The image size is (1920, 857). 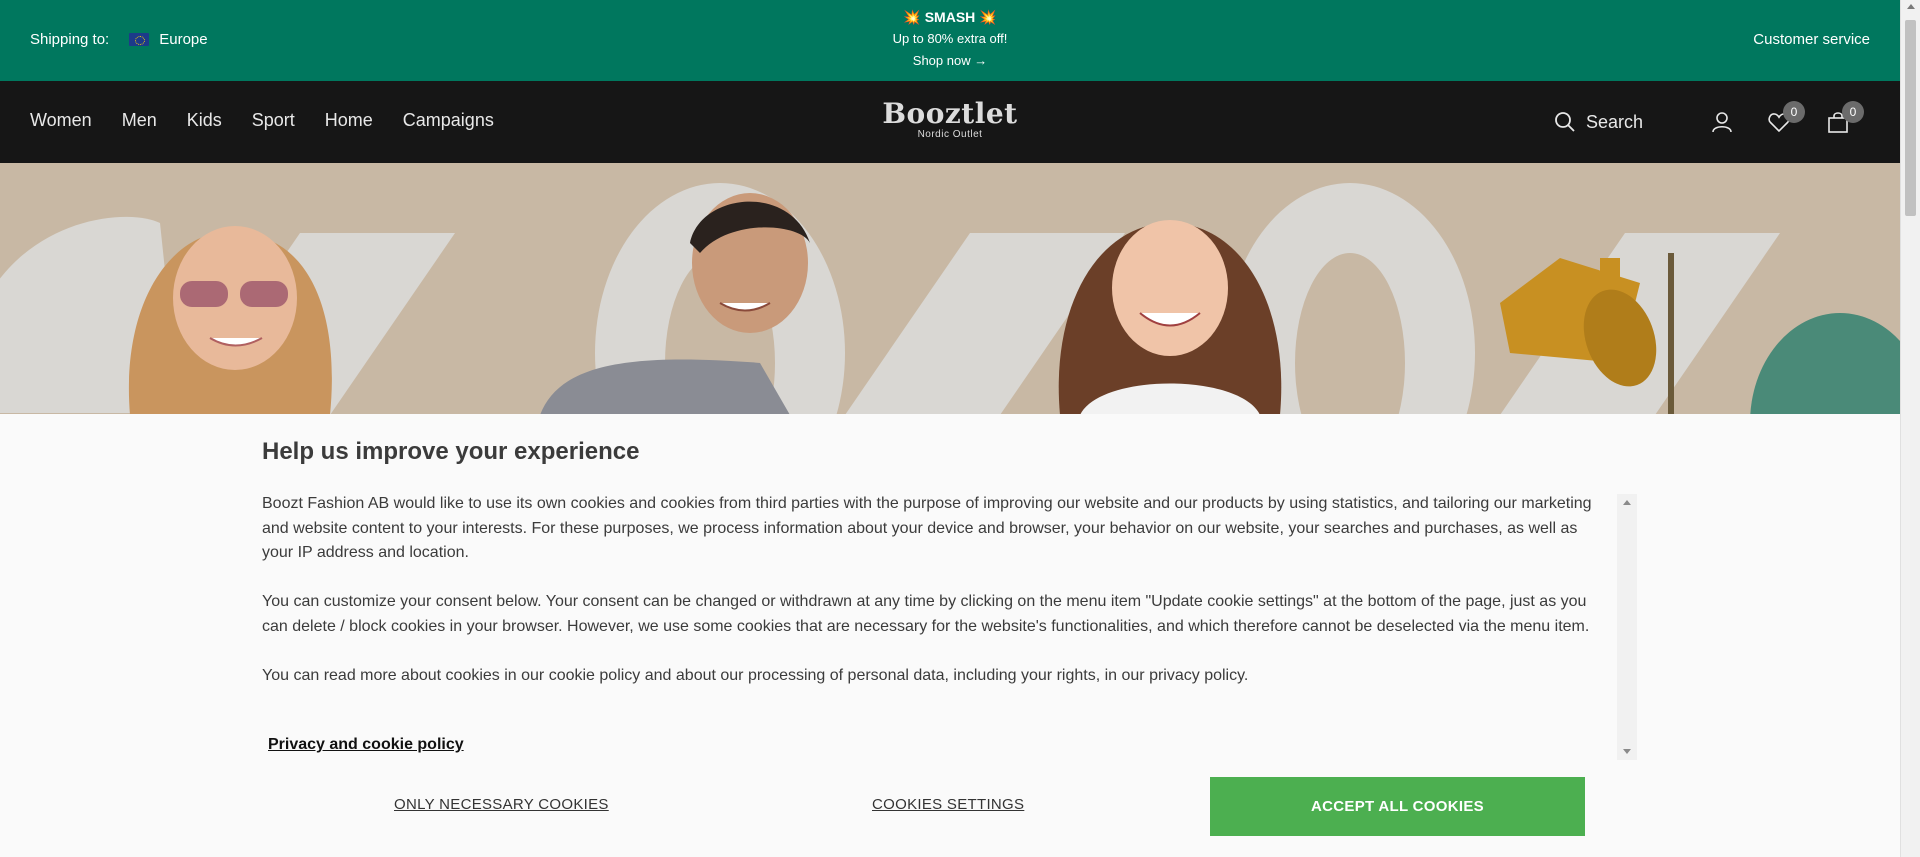 What do you see at coordinates (948, 804) in the screenshot?
I see `cookies-settings-button: COOKIES SETTINGS` at bounding box center [948, 804].